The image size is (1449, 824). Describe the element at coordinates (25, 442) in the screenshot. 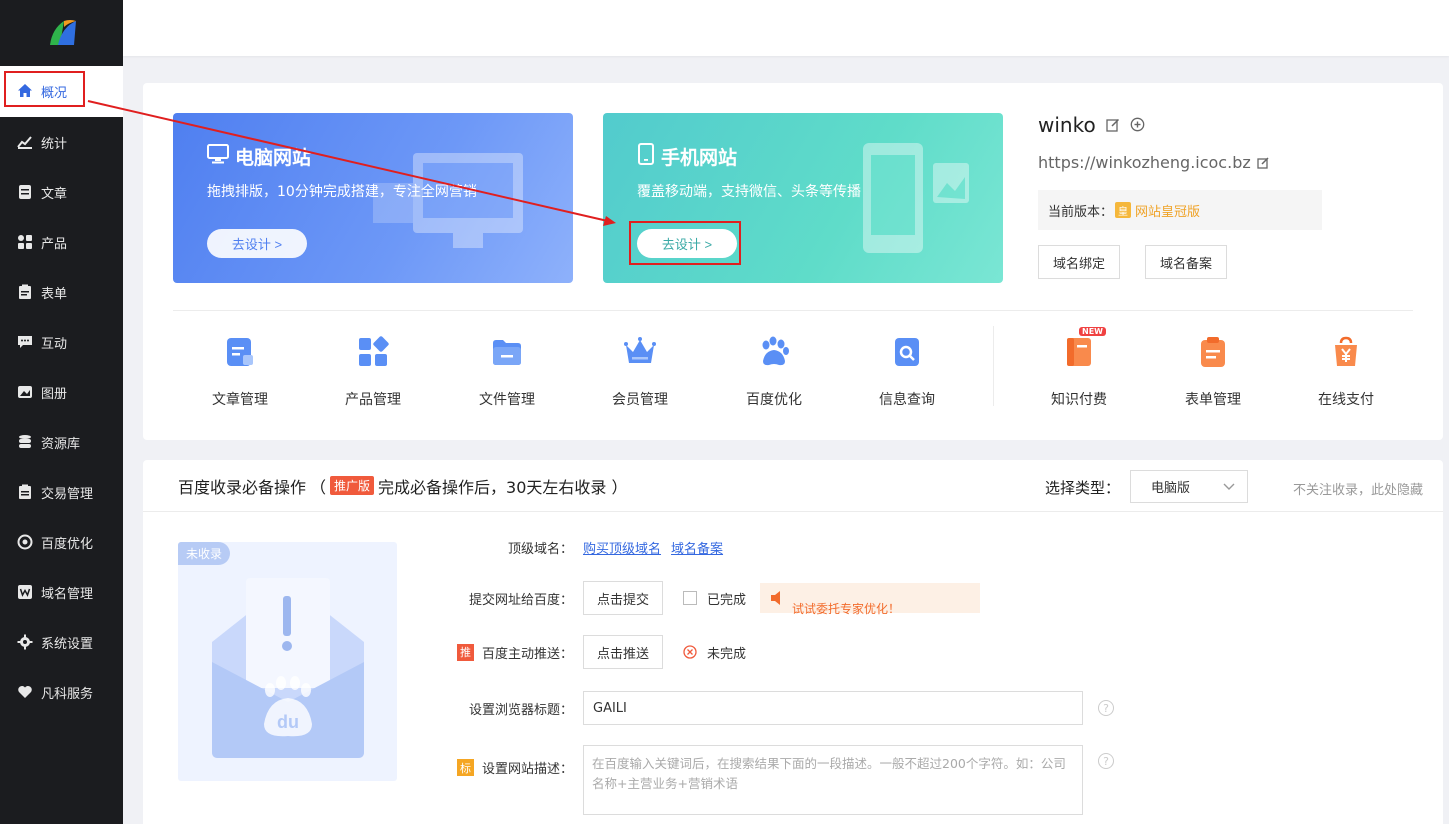

I see `database-icon` at that location.